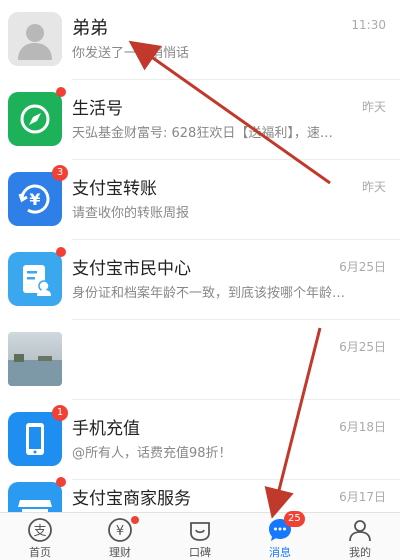 The image size is (400, 560). I want to click on tab-wealth: ¥ 理财, so click(120, 536).